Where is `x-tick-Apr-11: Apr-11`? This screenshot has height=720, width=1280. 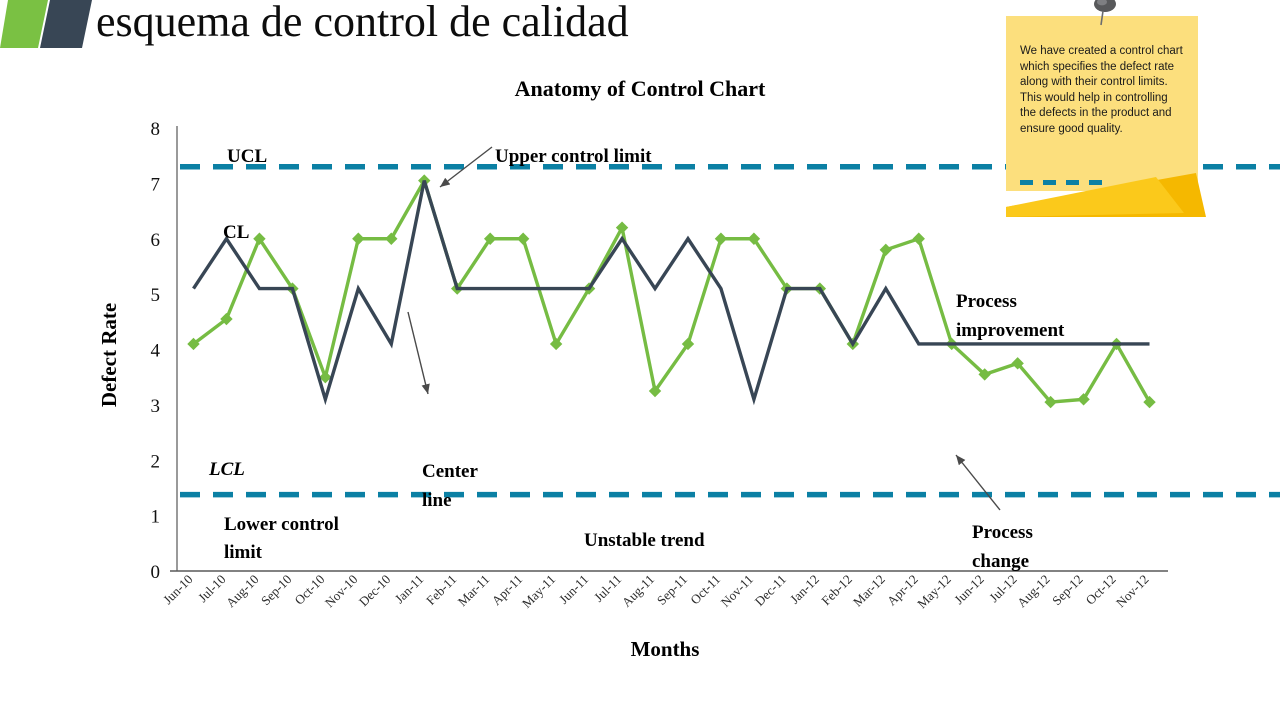 x-tick-Apr-11: Apr-11 is located at coordinates (507, 590).